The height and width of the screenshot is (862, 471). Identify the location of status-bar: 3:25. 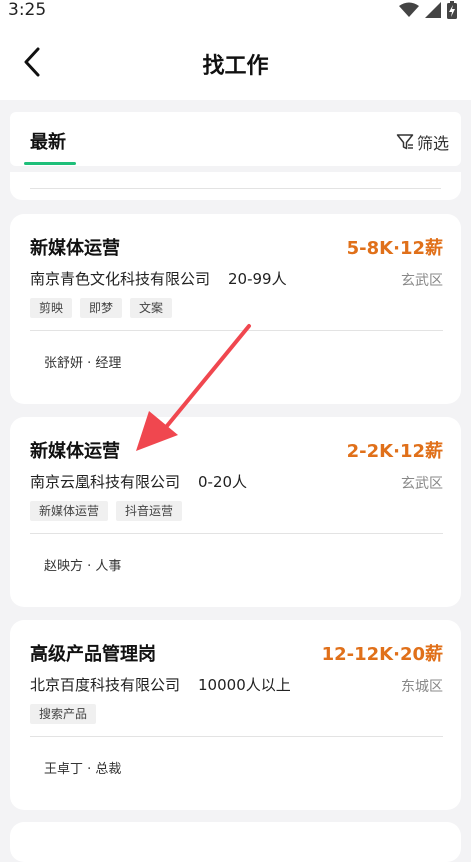
(235, 11).